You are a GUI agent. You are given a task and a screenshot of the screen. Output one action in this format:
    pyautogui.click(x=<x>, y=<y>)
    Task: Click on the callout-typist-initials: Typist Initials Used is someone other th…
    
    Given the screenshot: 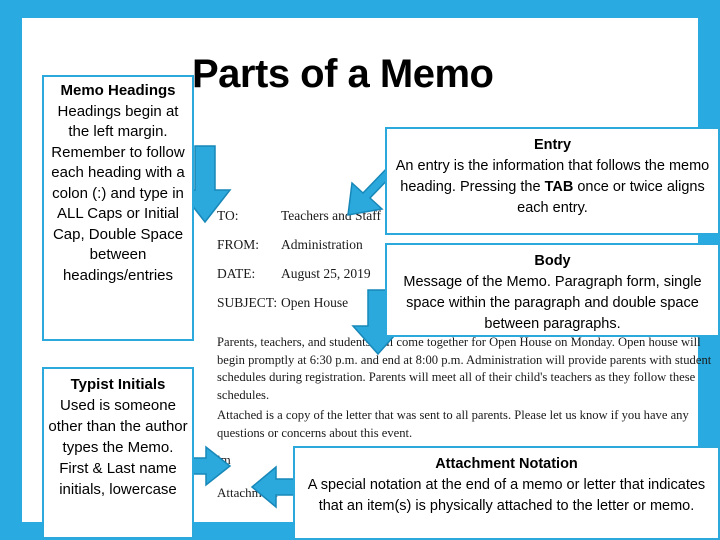 What is the action you would take?
    pyautogui.click(x=118, y=453)
    